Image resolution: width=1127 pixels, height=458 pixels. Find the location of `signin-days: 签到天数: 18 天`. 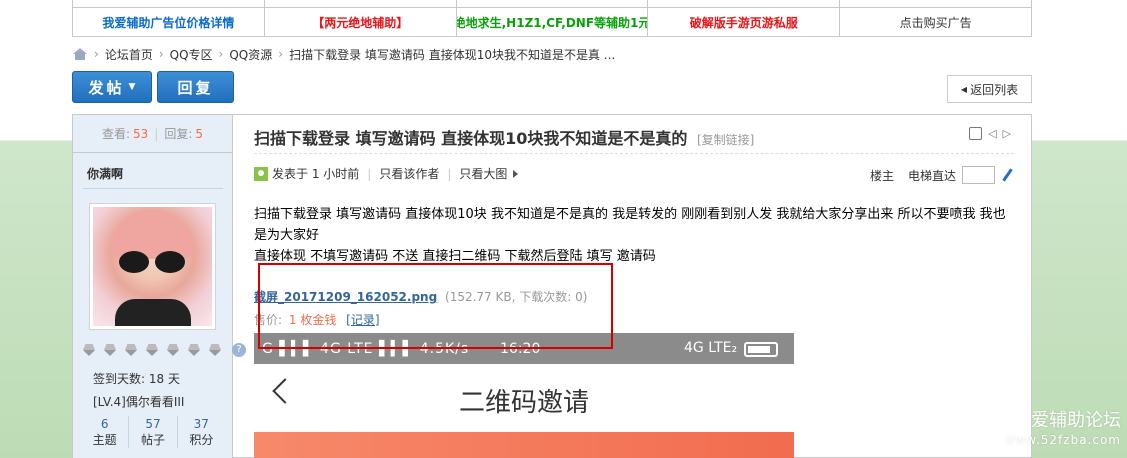

signin-days: 签到天数: 18 天 is located at coordinates (136, 379).